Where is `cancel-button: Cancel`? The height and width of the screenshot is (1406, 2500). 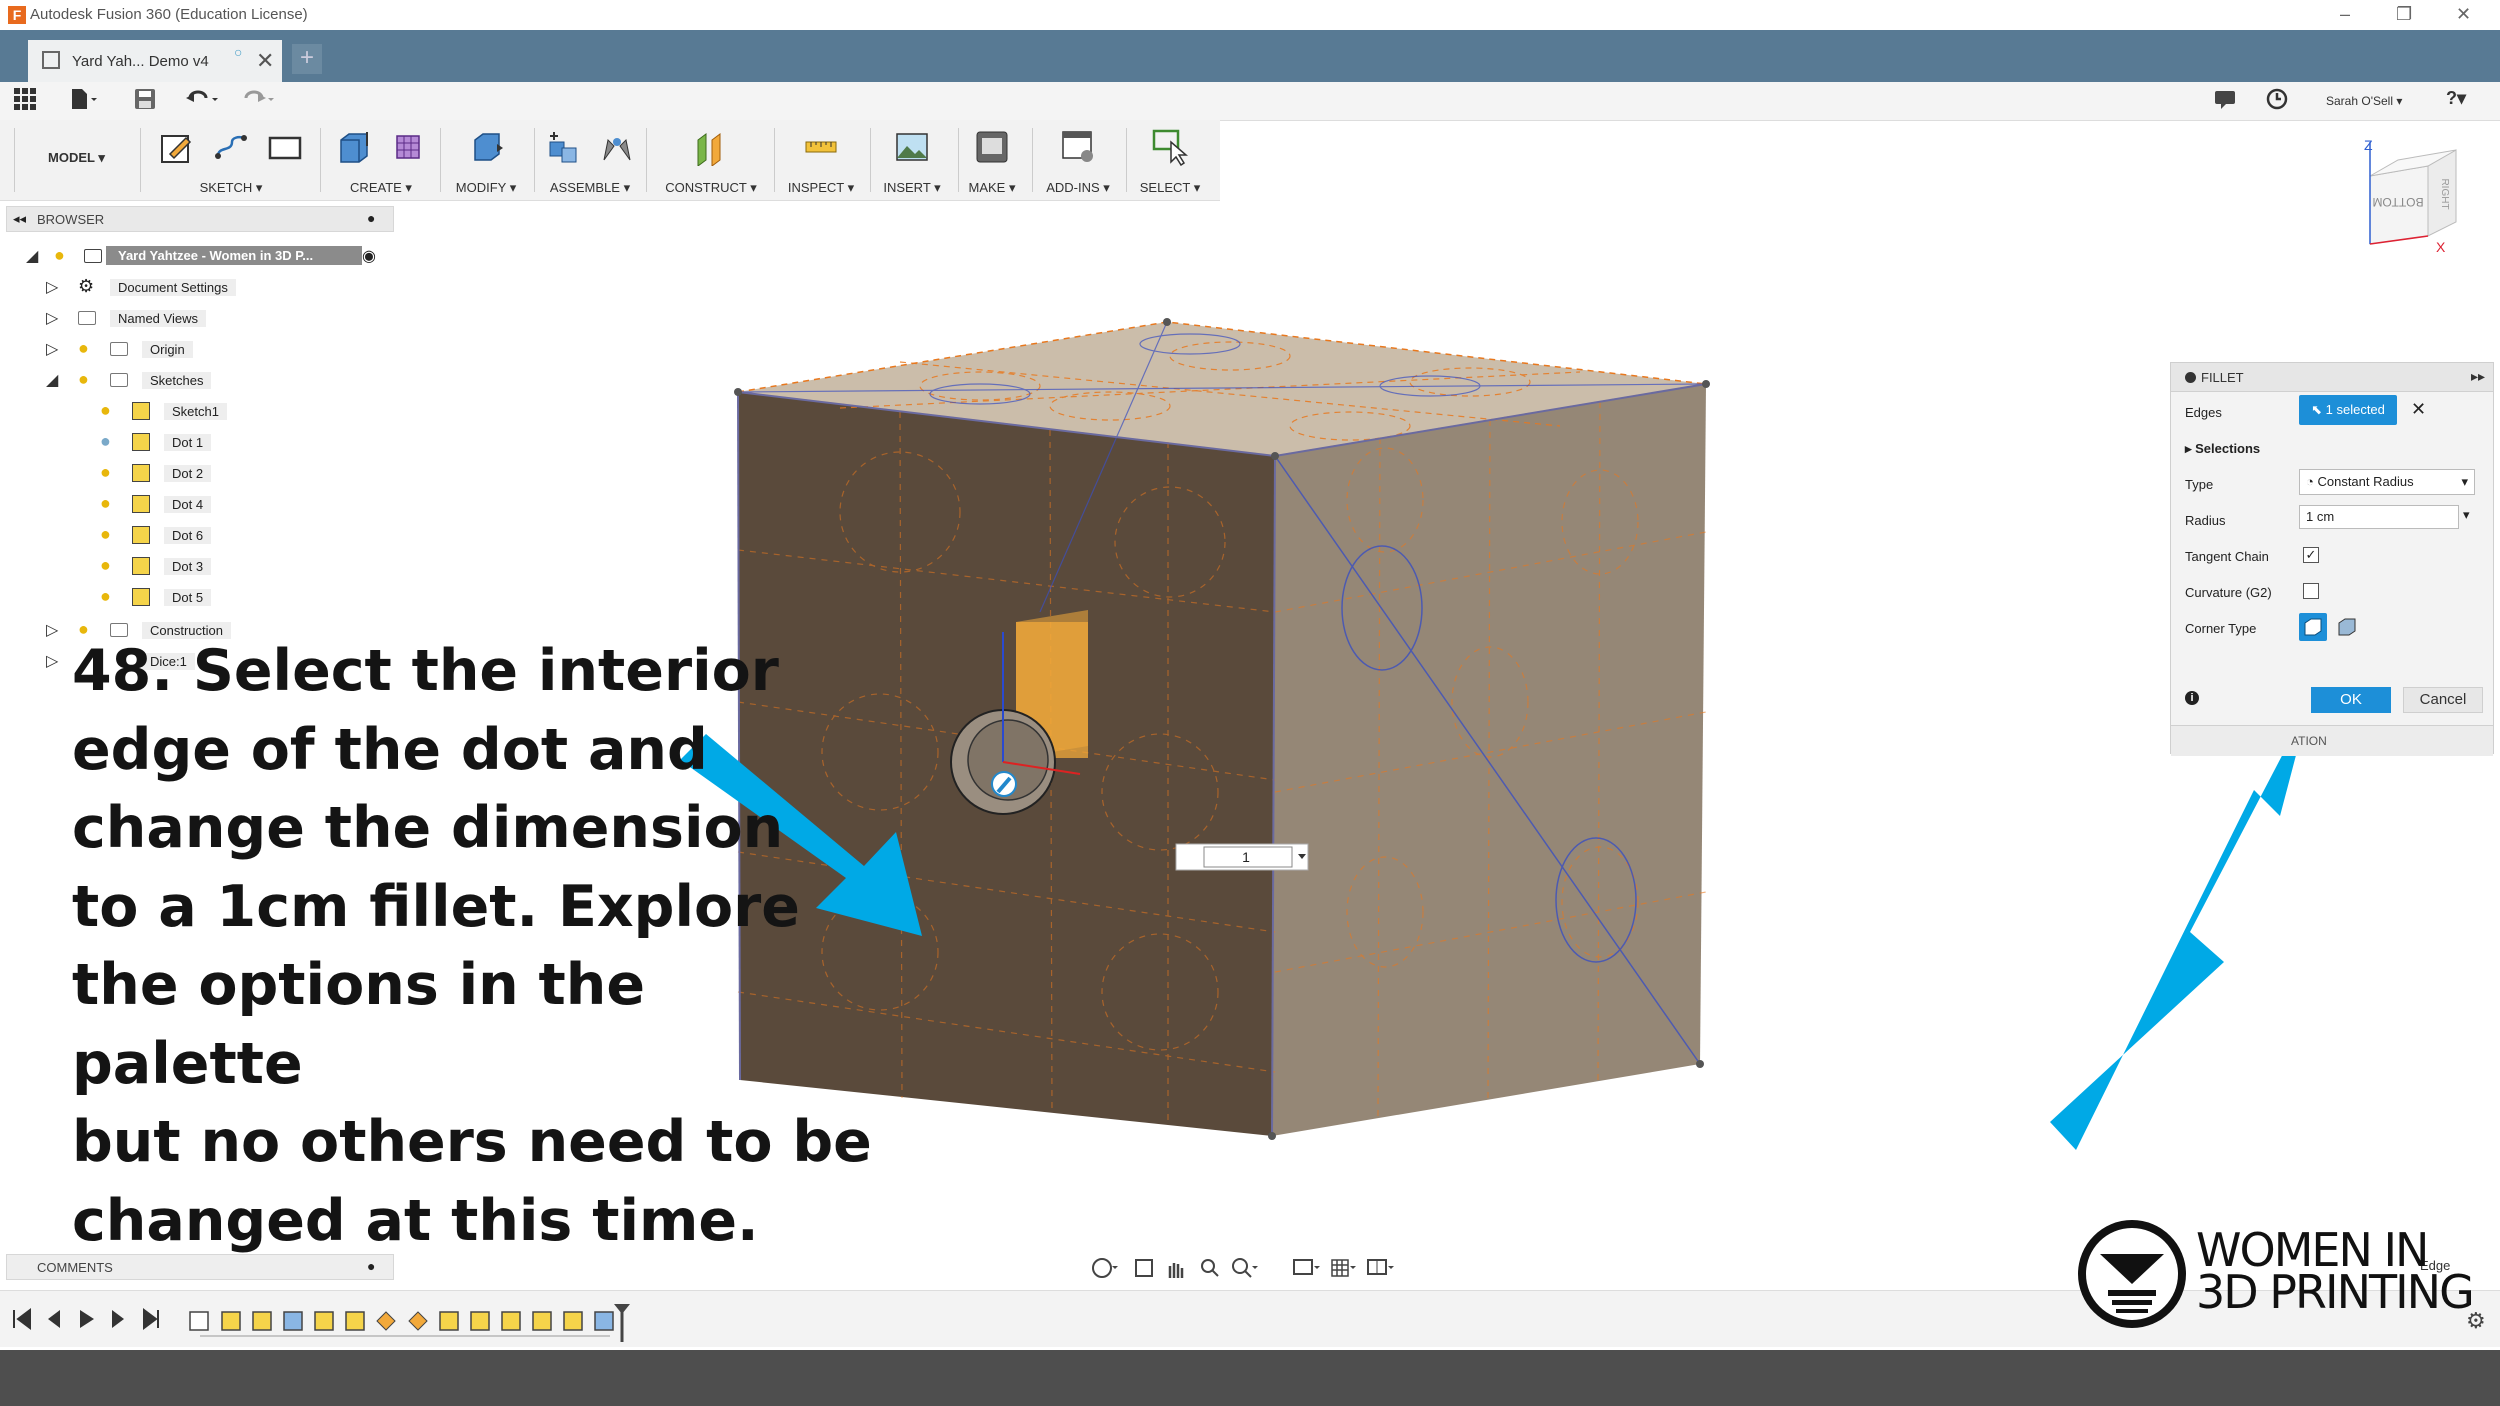
cancel-button: Cancel is located at coordinates (2443, 700).